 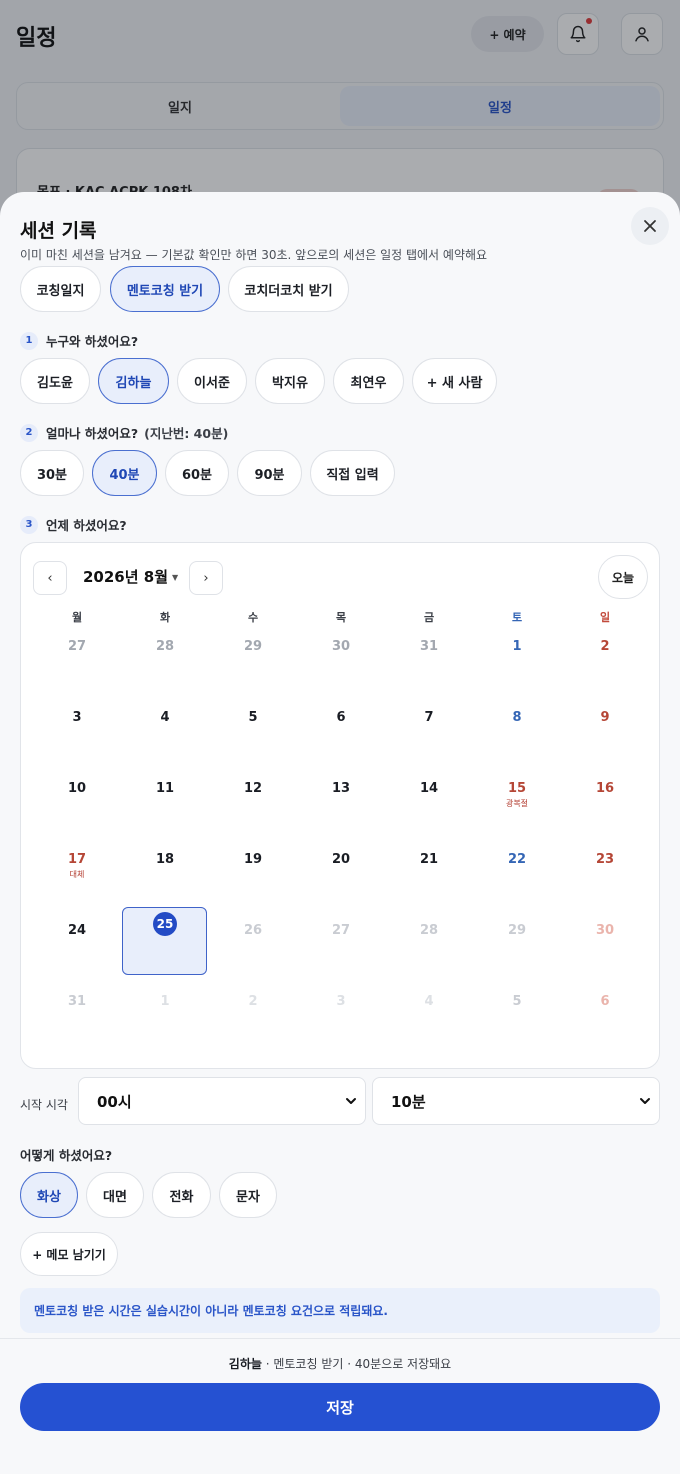 What do you see at coordinates (253, 788) in the screenshot?
I see `day-number: 12` at bounding box center [253, 788].